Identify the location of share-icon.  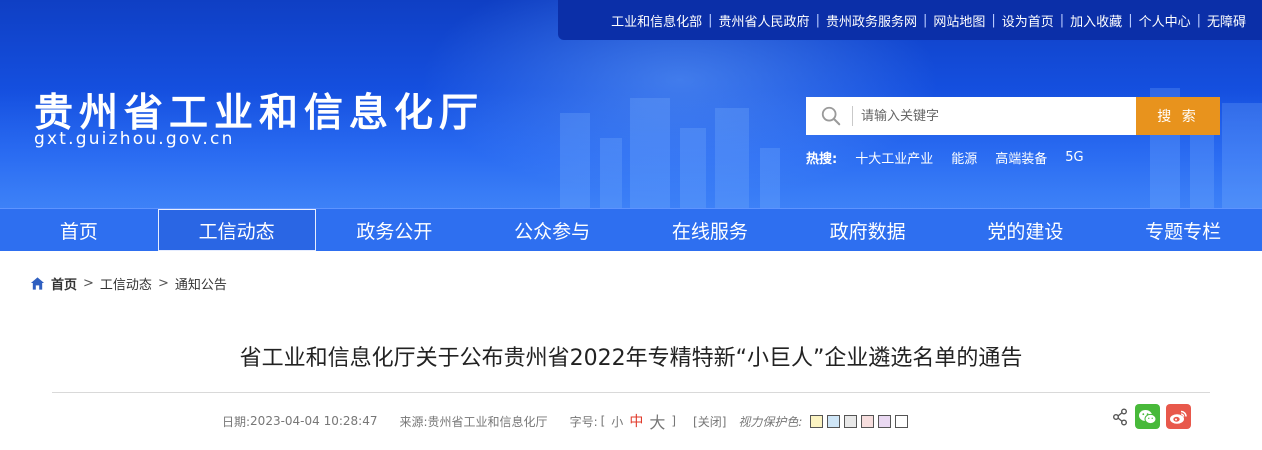
(1120, 417).